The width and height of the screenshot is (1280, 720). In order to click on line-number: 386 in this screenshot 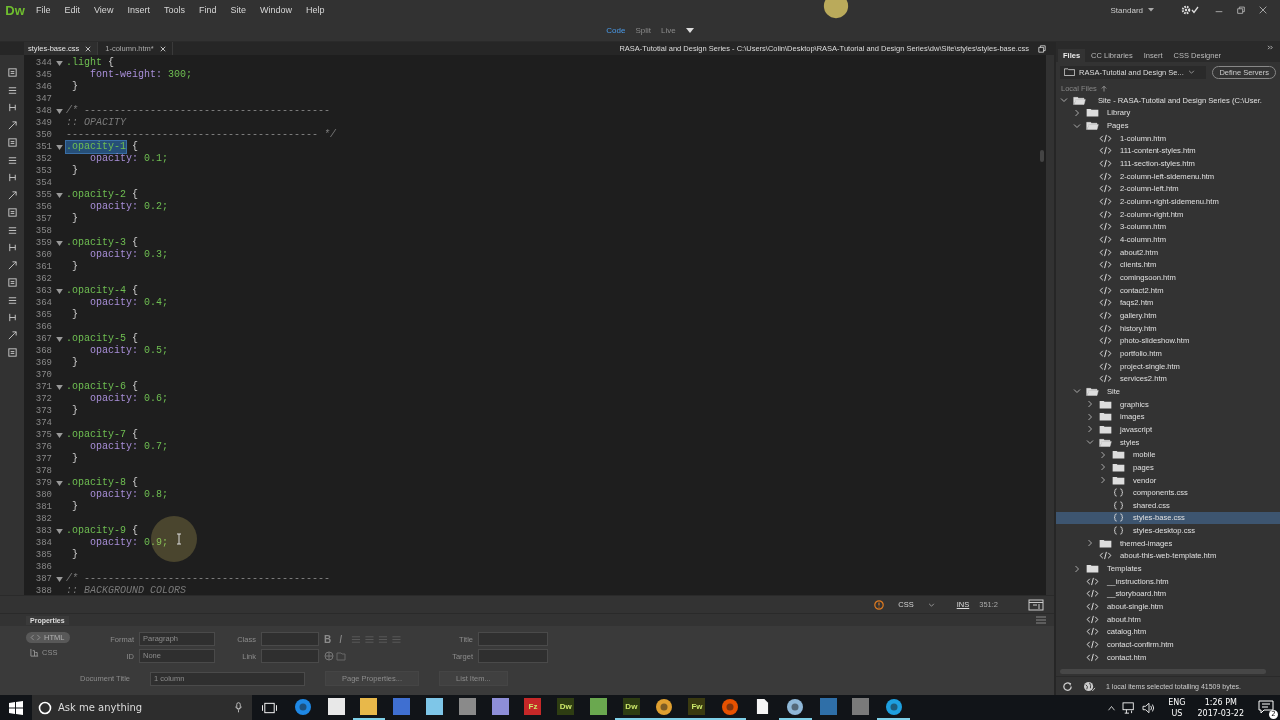, I will do `click(43, 567)`.